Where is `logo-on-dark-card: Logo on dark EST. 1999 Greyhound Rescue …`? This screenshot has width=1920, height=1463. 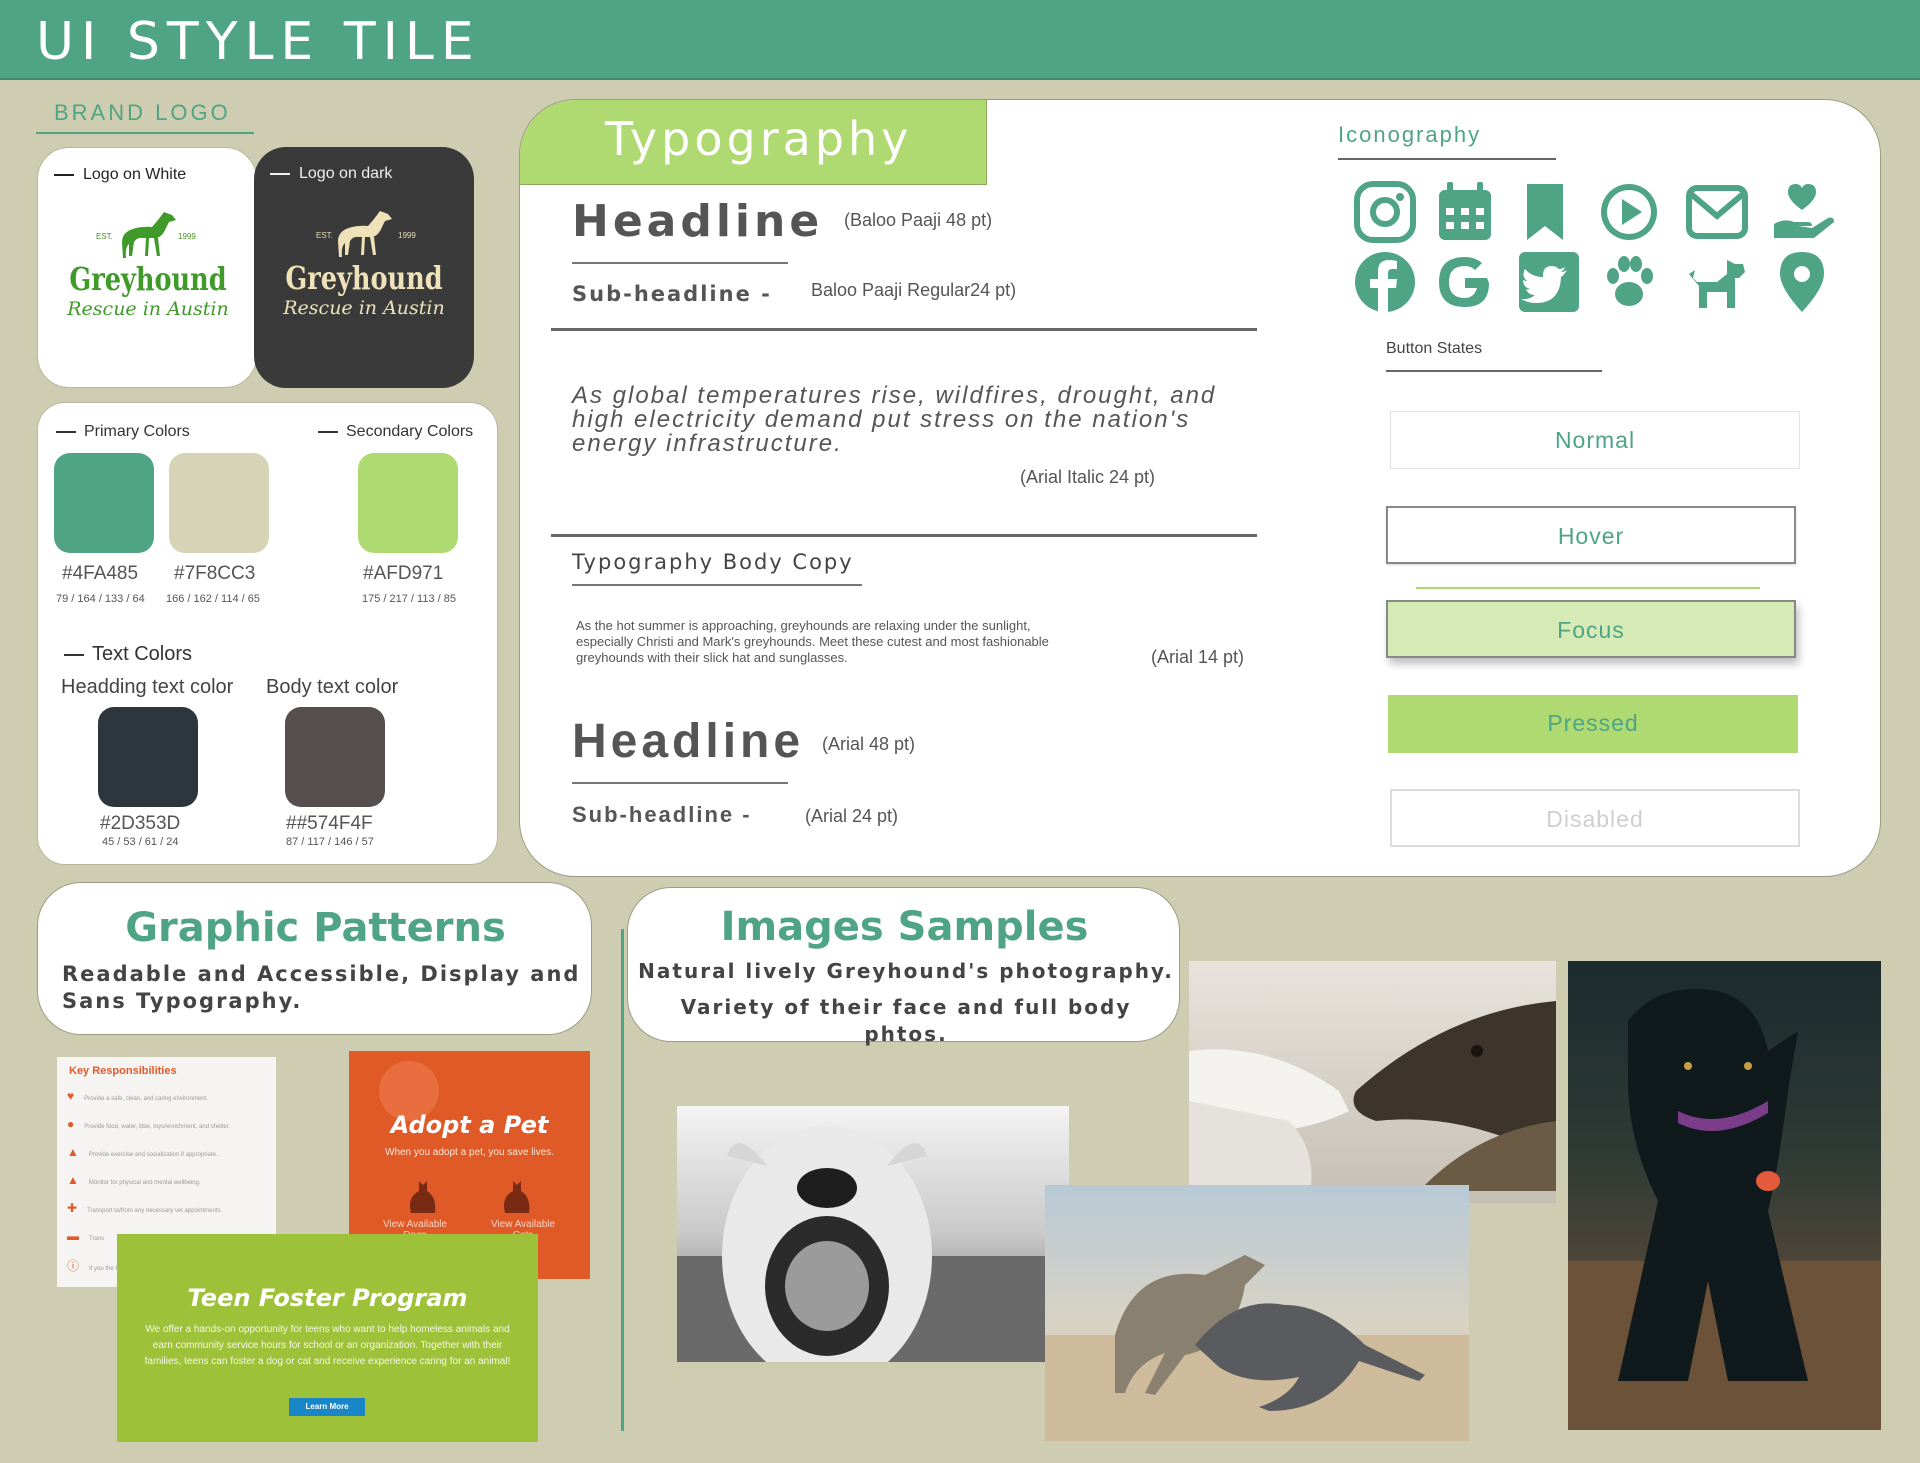
logo-on-dark-card: Logo on dark EST. 1999 Greyhound Rescue … is located at coordinates (364, 267).